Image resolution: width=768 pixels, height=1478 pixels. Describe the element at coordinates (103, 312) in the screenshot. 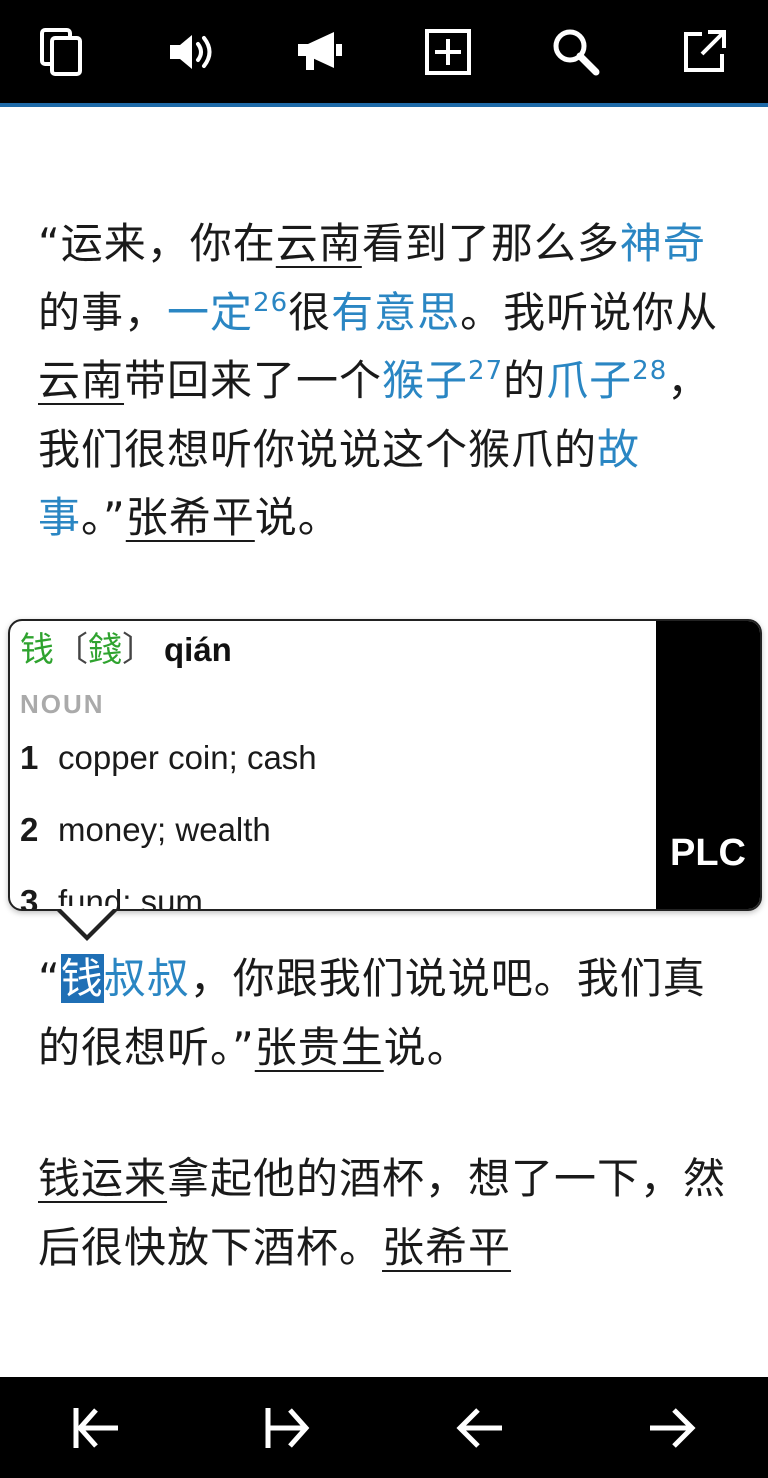

I see `text-segment: 的事，` at that location.